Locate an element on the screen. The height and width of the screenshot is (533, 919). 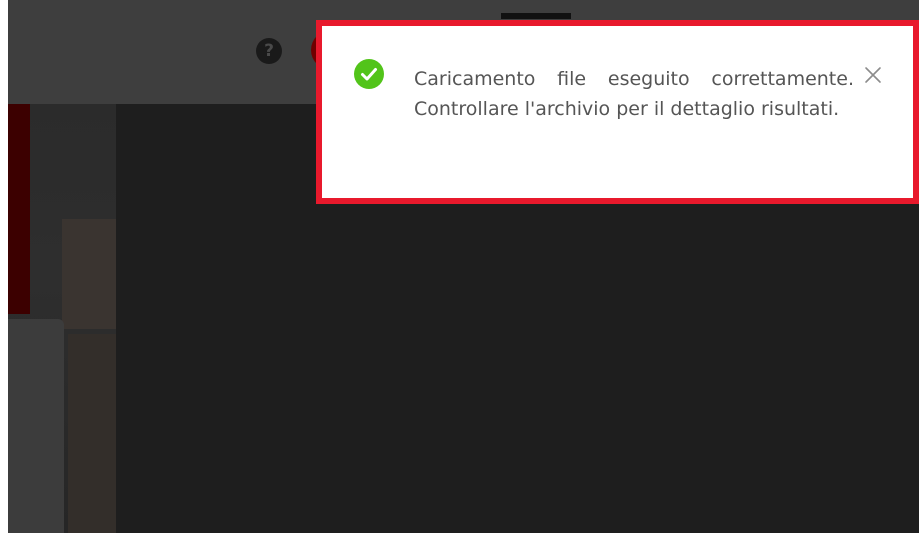
side-panel is located at coordinates (36, 426).